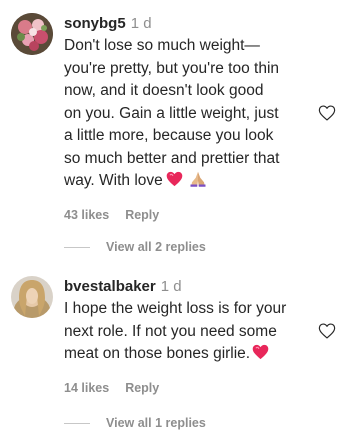  I want to click on likes-count: 43 likes, so click(86, 215).